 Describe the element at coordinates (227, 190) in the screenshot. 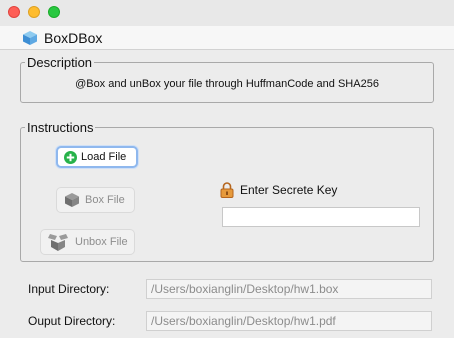

I see `lock-icon` at that location.